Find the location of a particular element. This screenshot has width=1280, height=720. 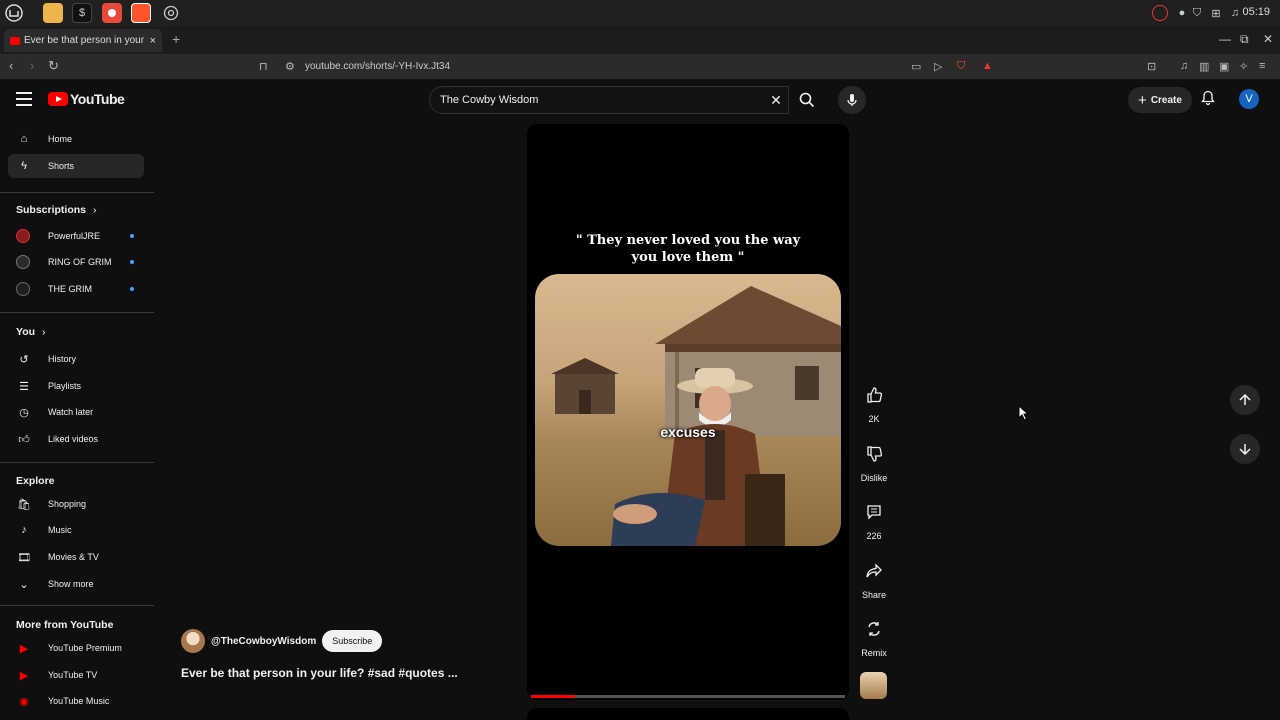

sidebar-item-history: ↺ History is located at coordinates (76, 359).